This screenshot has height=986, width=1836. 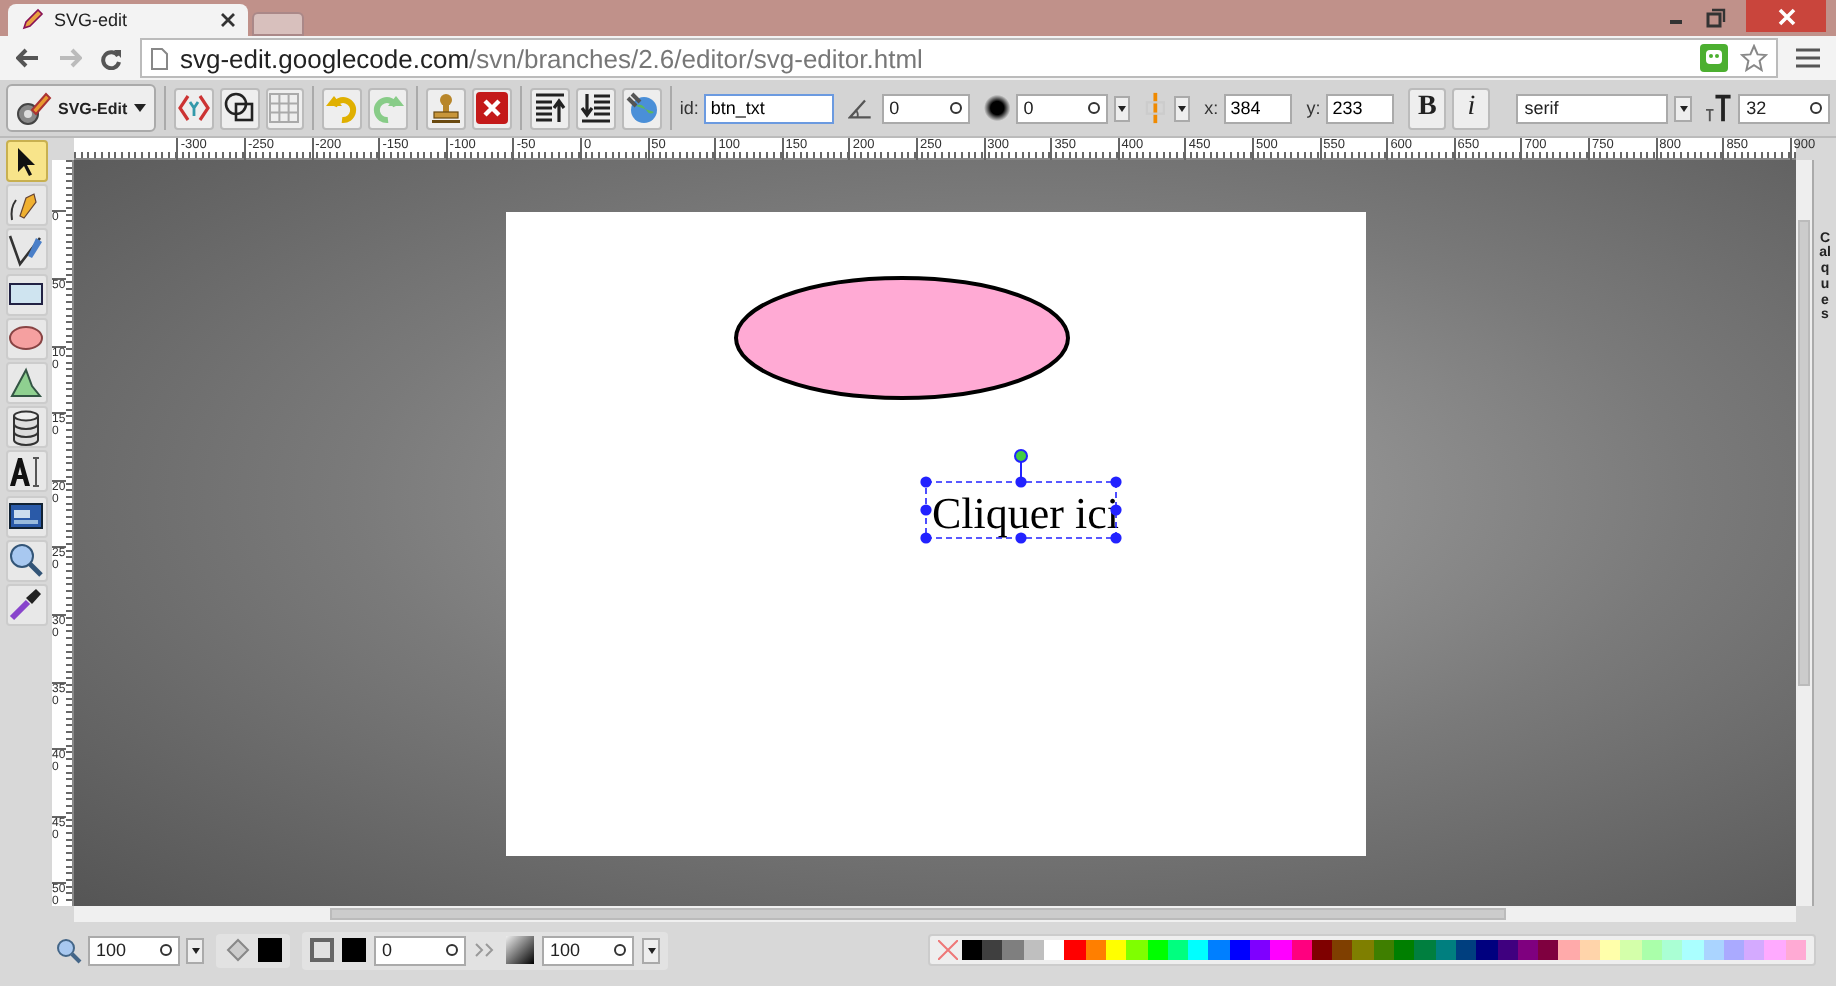 What do you see at coordinates (278, 24) in the screenshot?
I see `new-tab-button` at bounding box center [278, 24].